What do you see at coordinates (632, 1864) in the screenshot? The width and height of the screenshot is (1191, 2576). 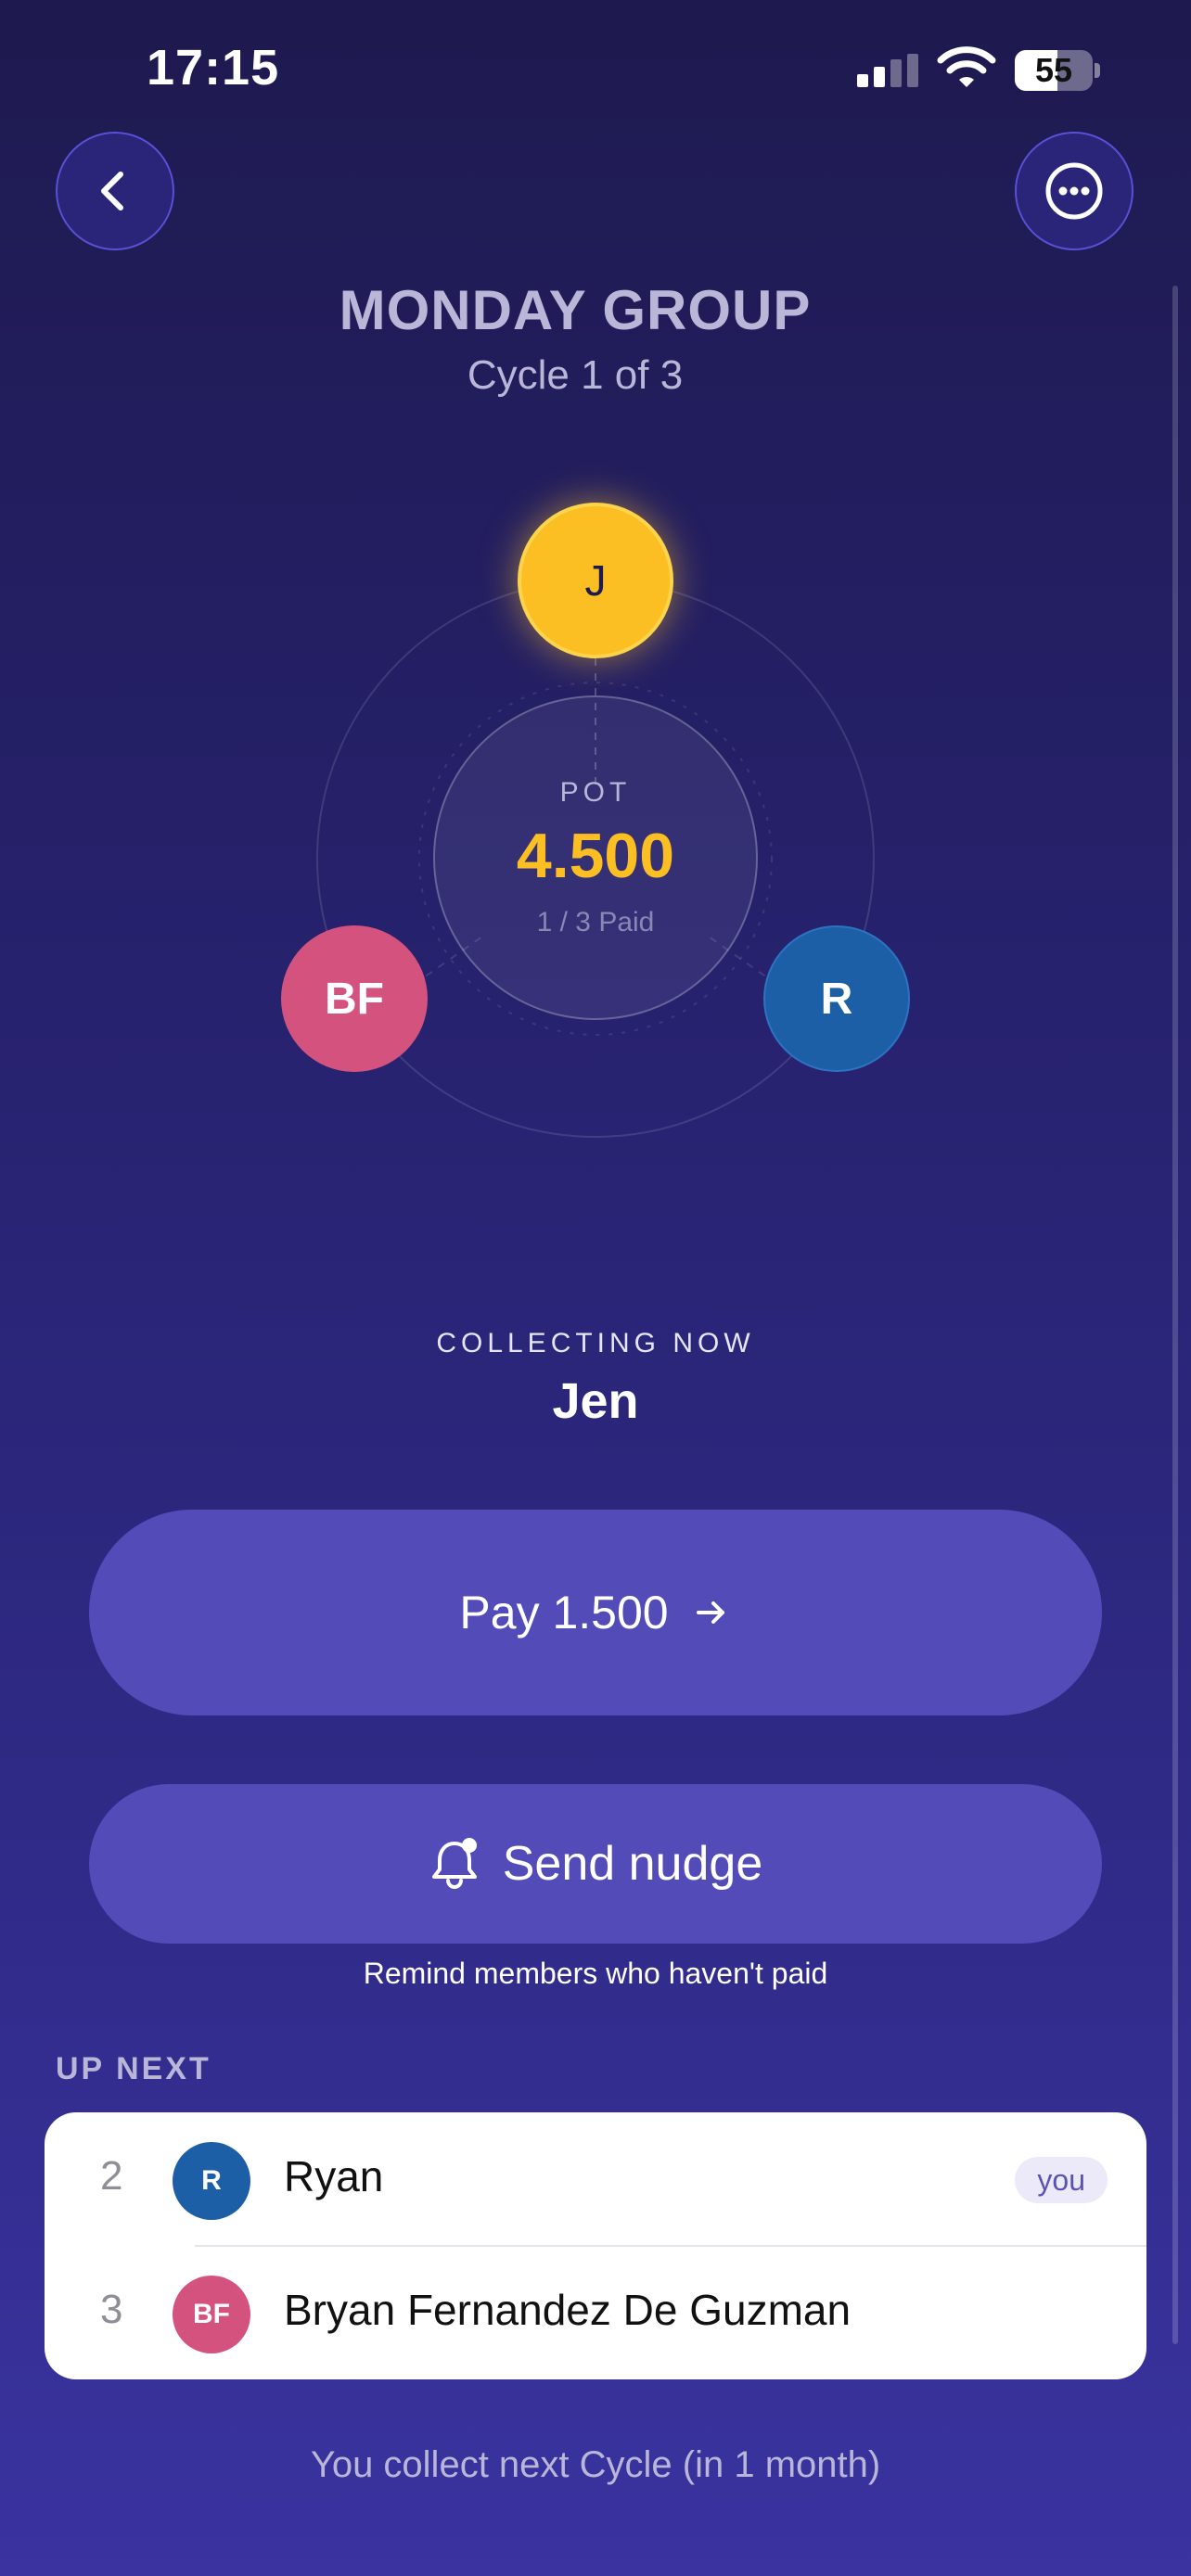 I see `send-nudge-label: Send nudge` at bounding box center [632, 1864].